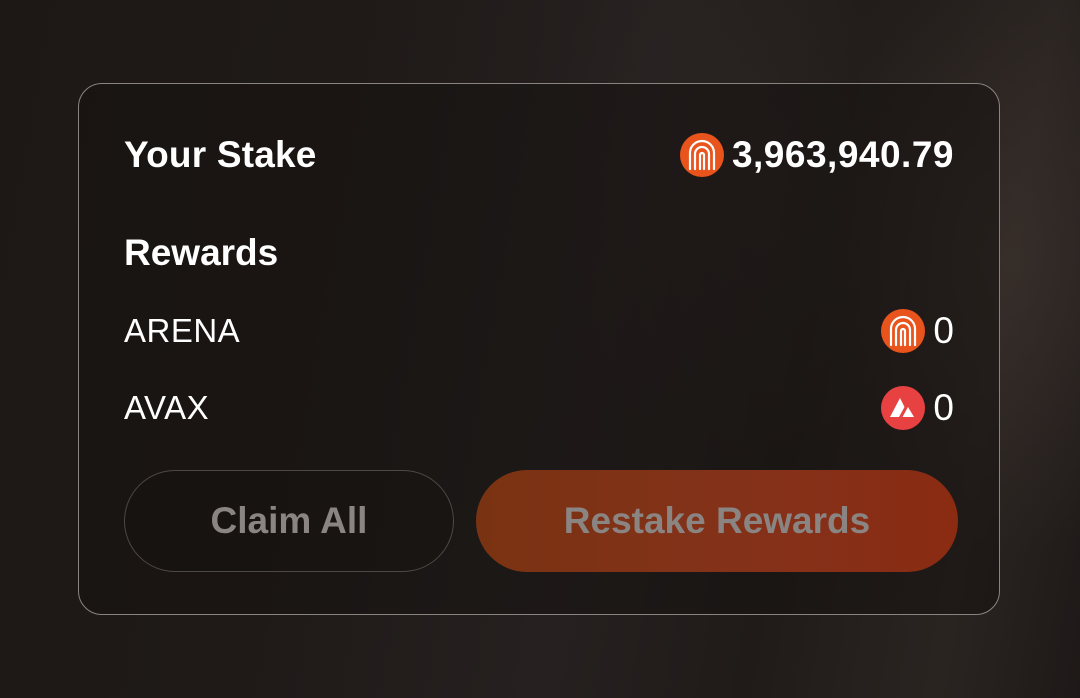  I want to click on reward-row-avax: AVAX 0, so click(539, 408).